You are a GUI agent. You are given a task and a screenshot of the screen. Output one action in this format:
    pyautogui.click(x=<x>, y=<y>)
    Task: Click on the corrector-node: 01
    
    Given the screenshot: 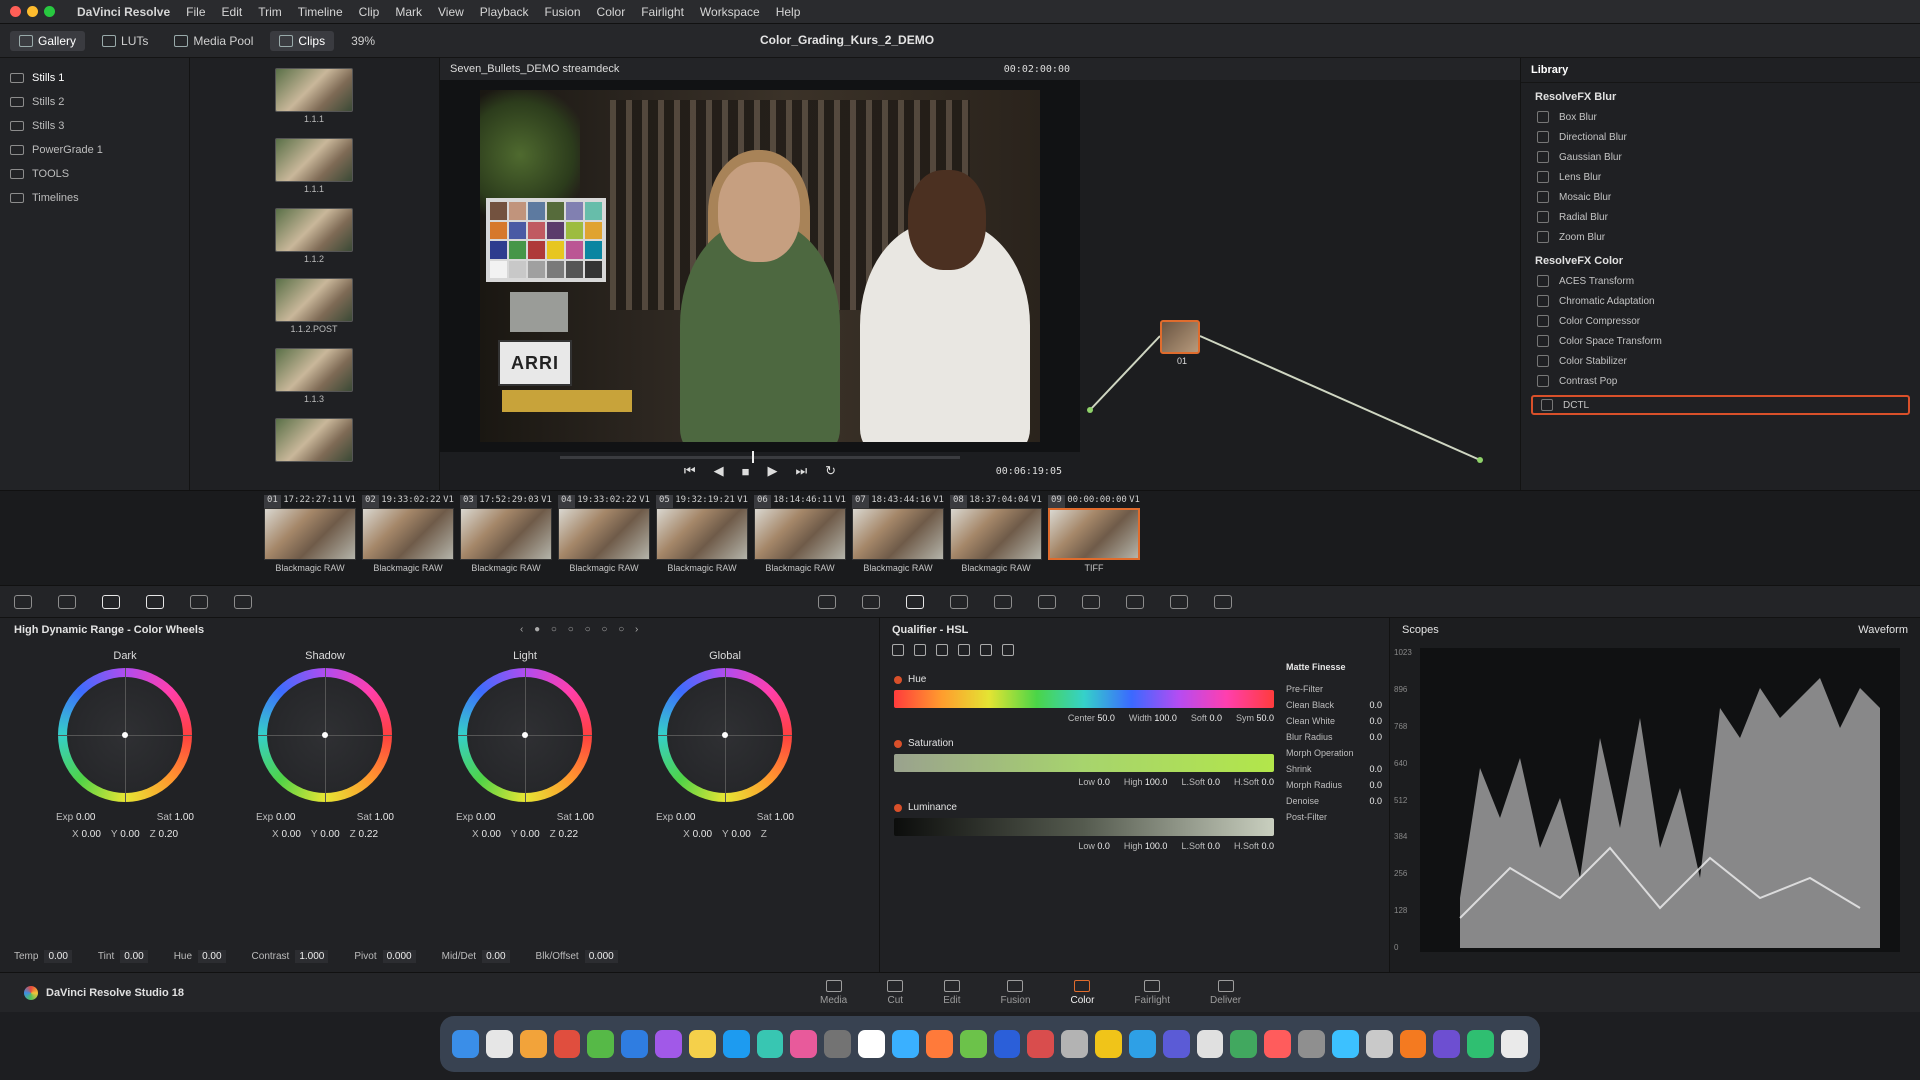 What is the action you would take?
    pyautogui.click(x=1180, y=343)
    